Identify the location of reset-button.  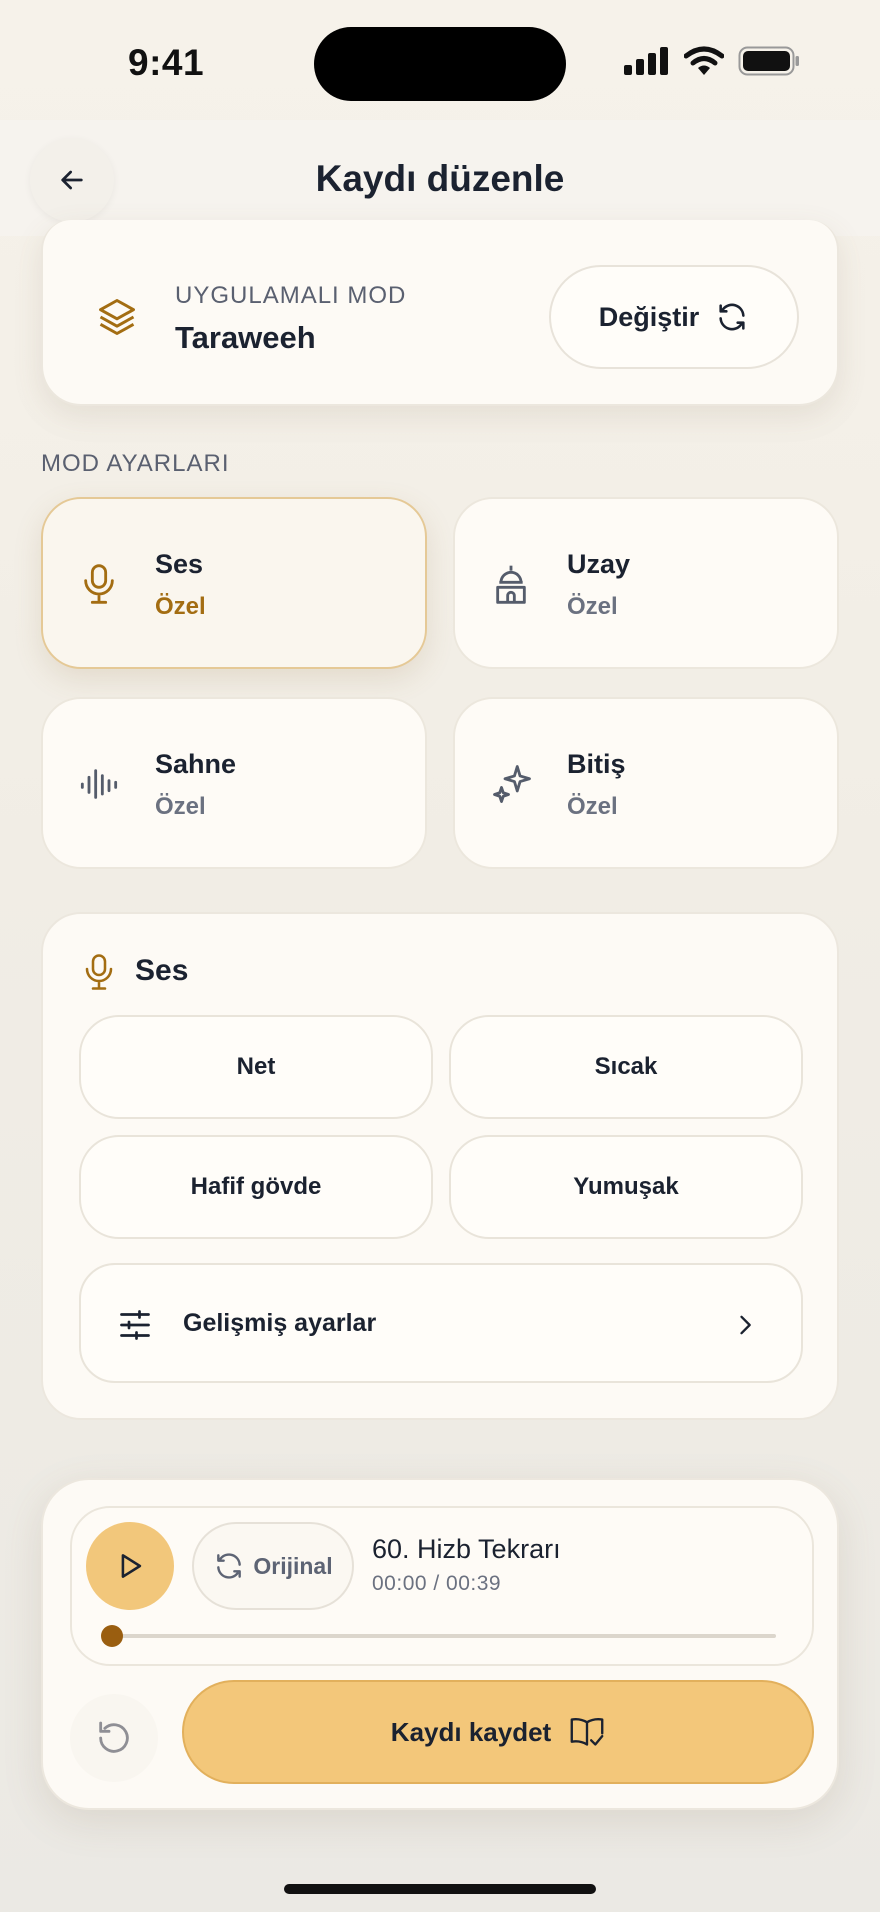
(114, 1738).